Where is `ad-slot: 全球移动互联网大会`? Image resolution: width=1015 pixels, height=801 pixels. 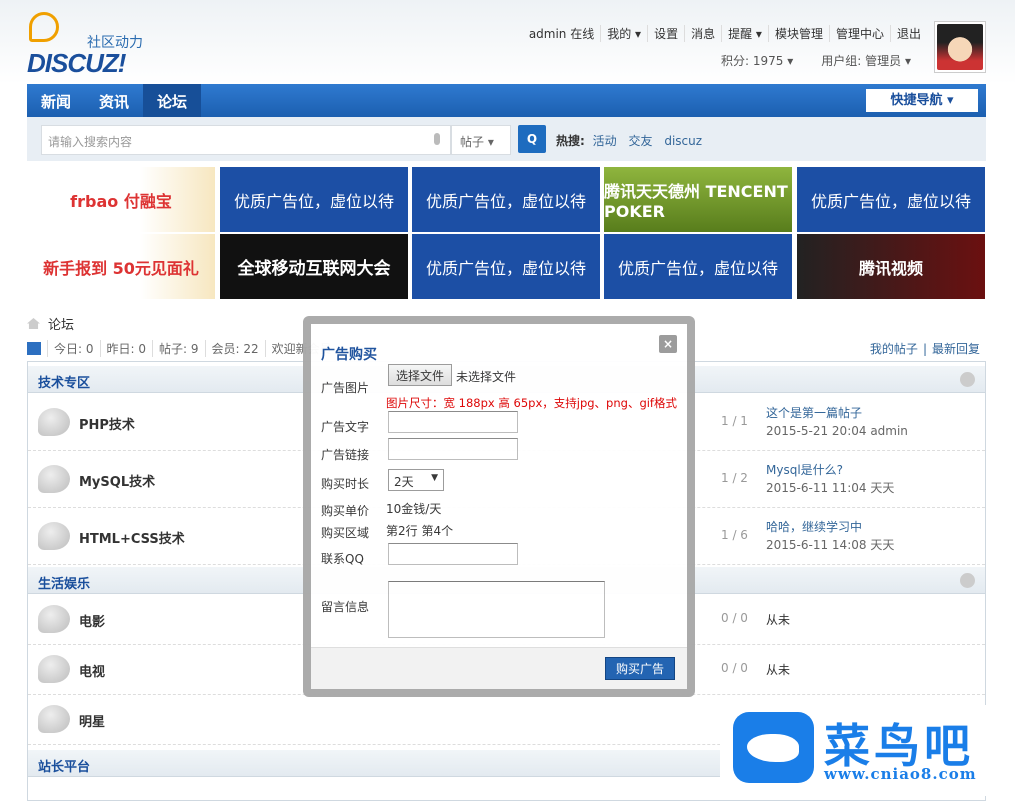
ad-slot: 全球移动互联网大会 is located at coordinates (314, 266).